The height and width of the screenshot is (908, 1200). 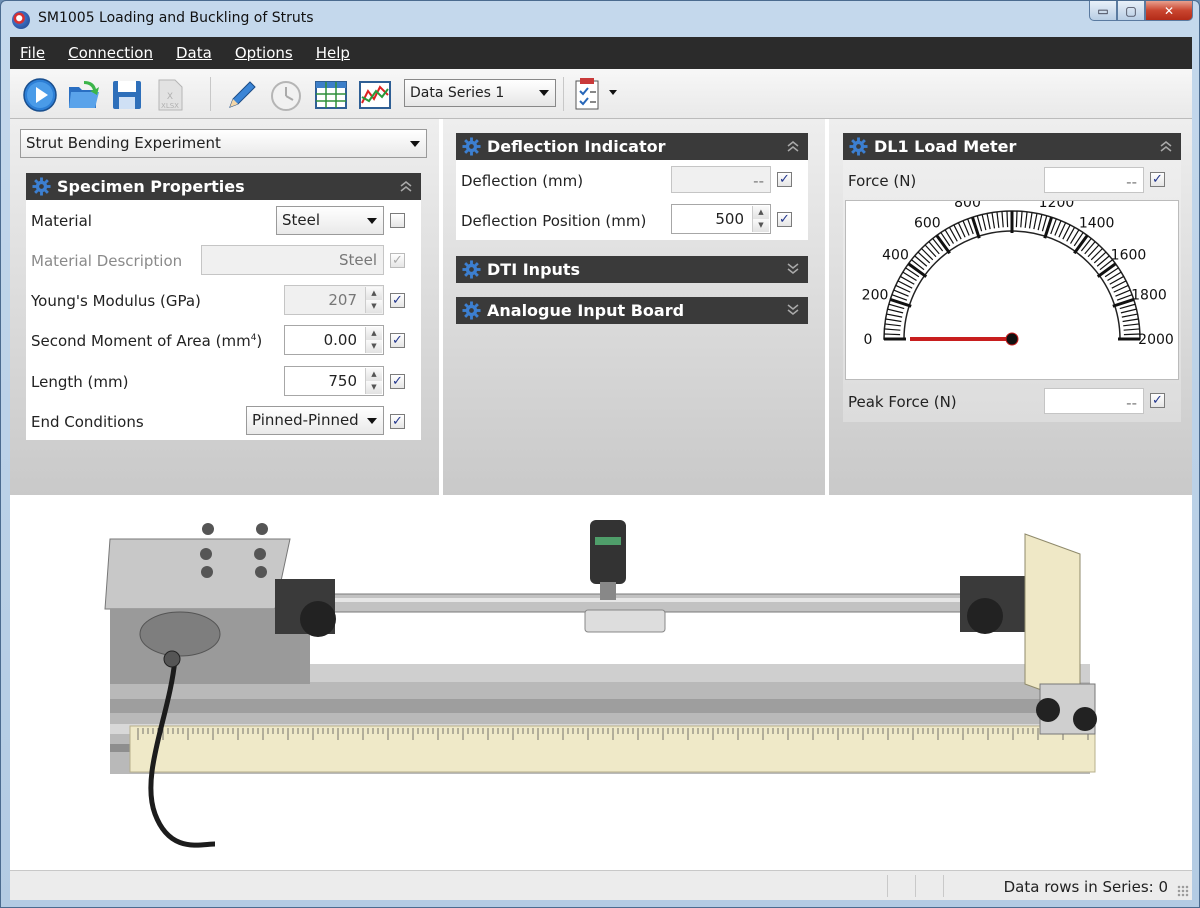 What do you see at coordinates (397, 300) in the screenshot?
I see `youngs-modulus-checkbox: ✓` at bounding box center [397, 300].